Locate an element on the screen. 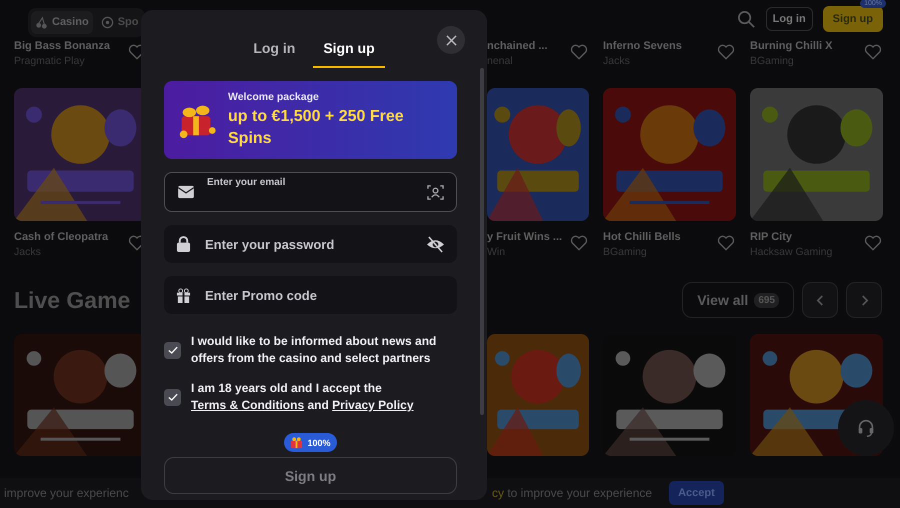 The image size is (900, 508). password-field: Enter your password is located at coordinates (310, 244).